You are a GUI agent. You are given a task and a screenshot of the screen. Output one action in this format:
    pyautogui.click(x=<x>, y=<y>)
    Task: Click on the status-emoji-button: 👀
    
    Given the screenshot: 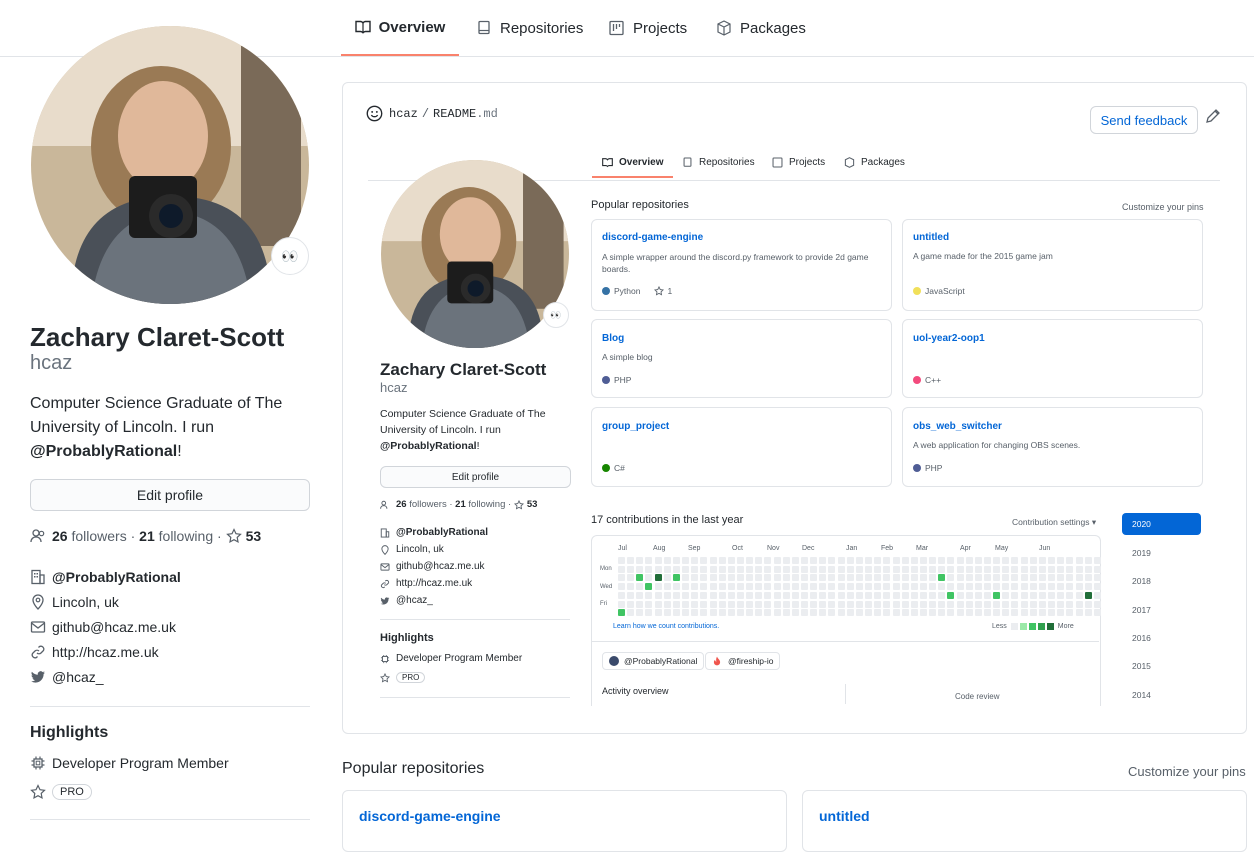 What is the action you would take?
    pyautogui.click(x=290, y=256)
    